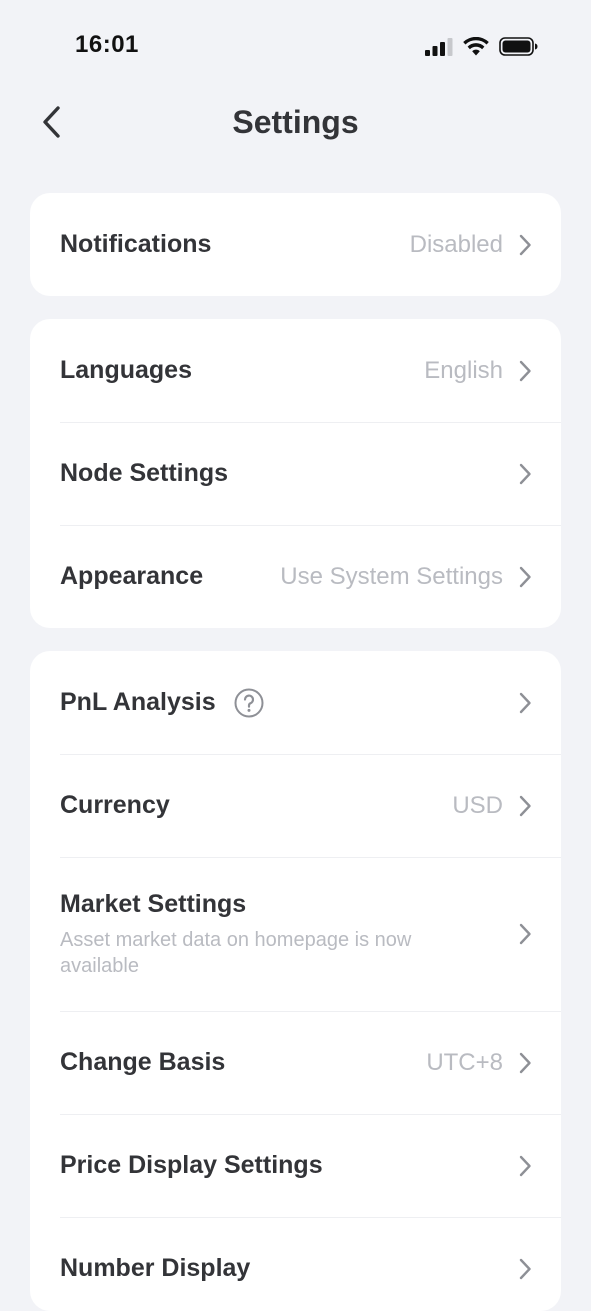  Describe the element at coordinates (463, 370) in the screenshot. I see `languages-value: English` at that location.